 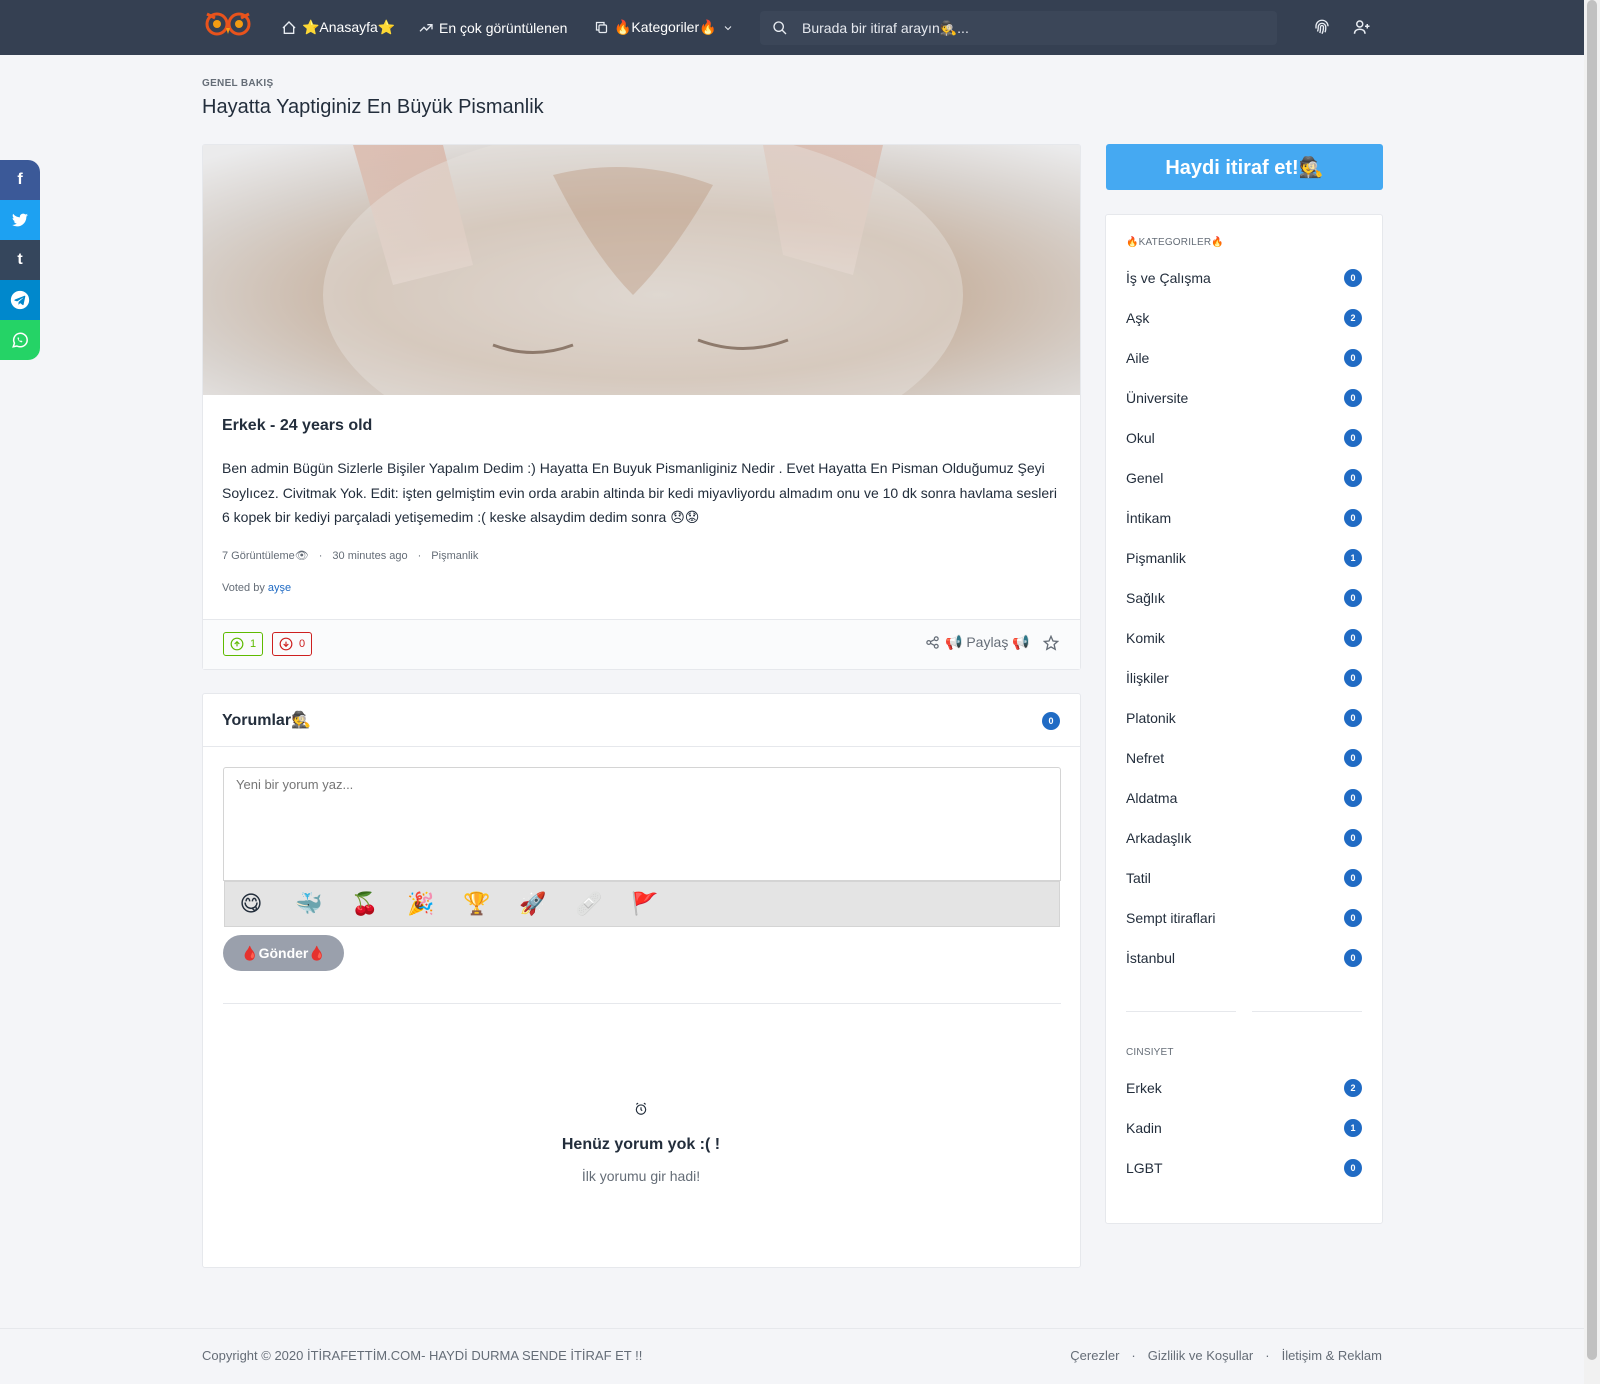 What do you see at coordinates (364, 904) in the screenshot?
I see `emoji-option: 🍒` at bounding box center [364, 904].